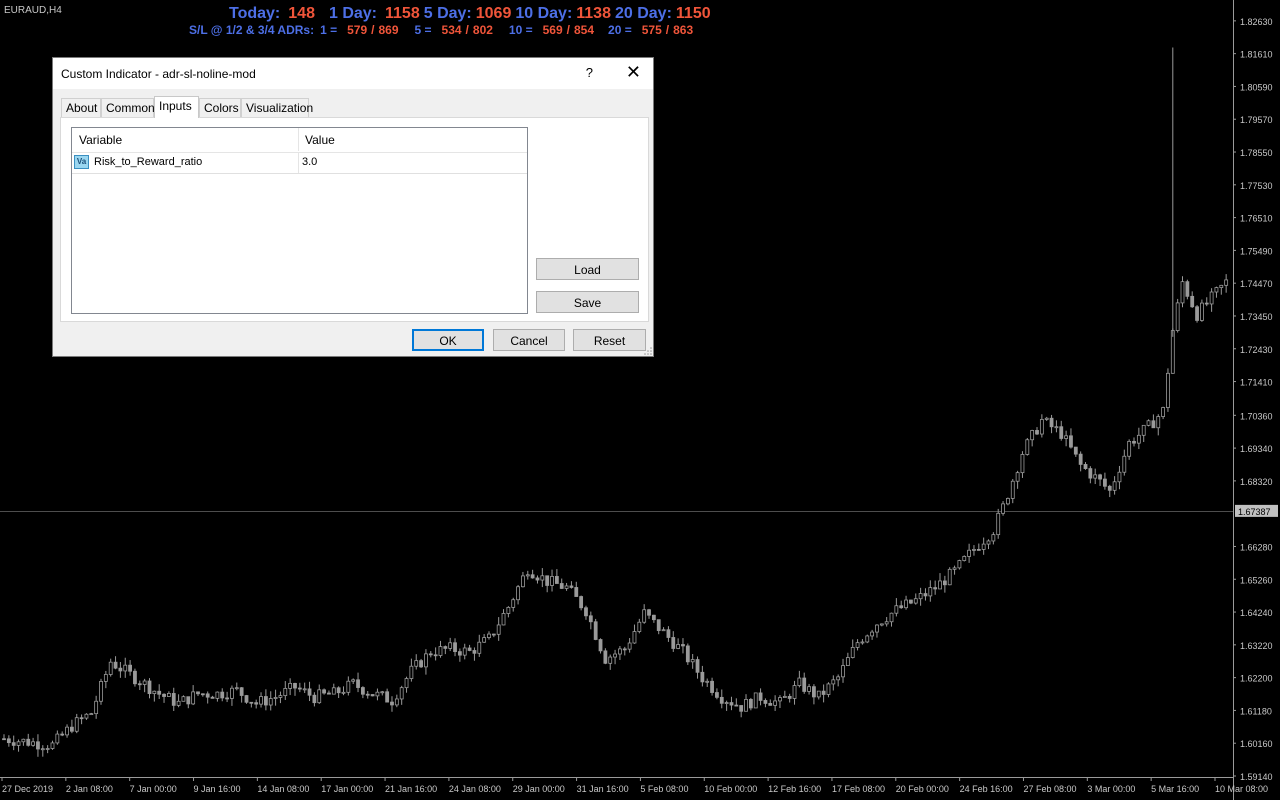 The width and height of the screenshot is (1280, 800). Describe the element at coordinates (81, 107) in the screenshot. I see `tab-about: About` at that location.